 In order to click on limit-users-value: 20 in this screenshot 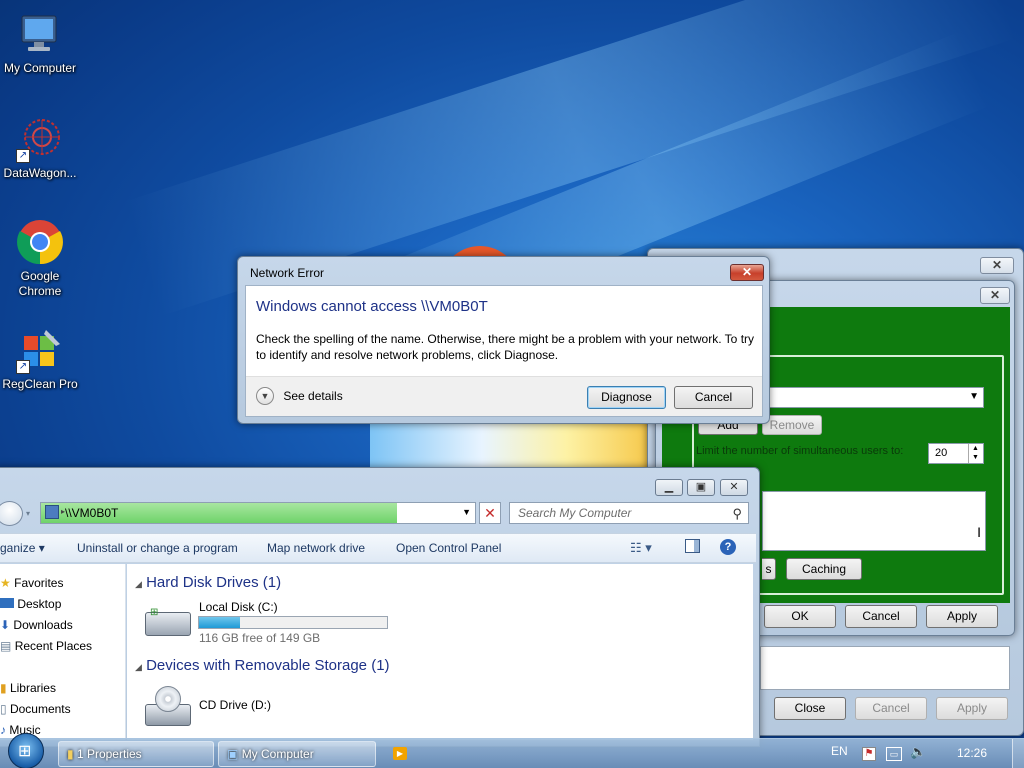, I will do `click(941, 453)`.